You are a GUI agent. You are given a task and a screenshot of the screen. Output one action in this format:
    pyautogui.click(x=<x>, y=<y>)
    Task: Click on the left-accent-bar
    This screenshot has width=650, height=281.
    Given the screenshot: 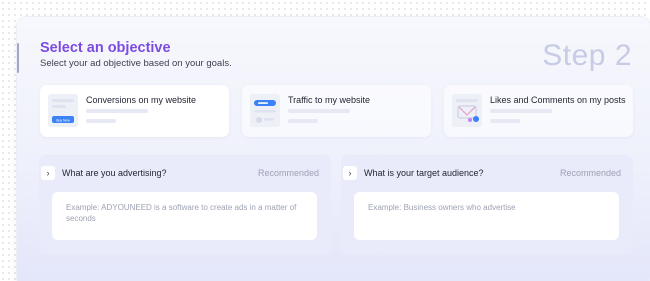 What is the action you would take?
    pyautogui.click(x=18, y=58)
    